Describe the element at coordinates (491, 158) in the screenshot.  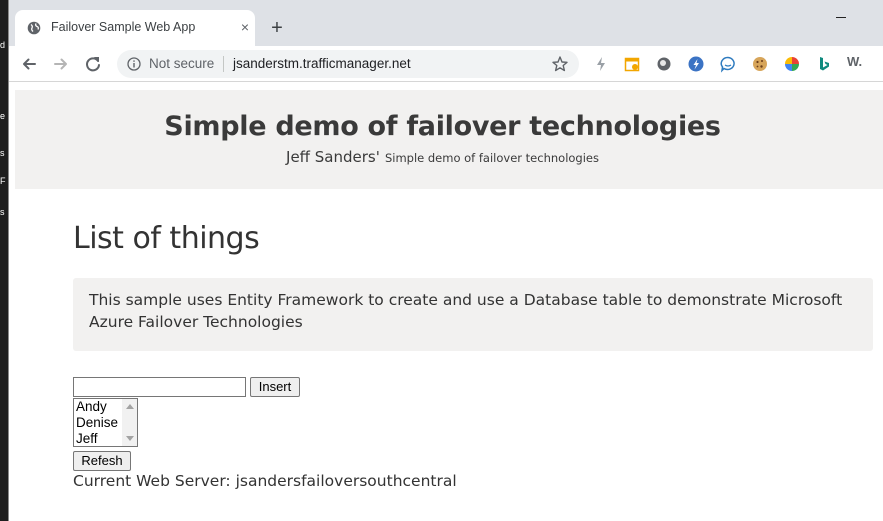
I see `subtitle-text: Simple demo of failover technologies` at that location.